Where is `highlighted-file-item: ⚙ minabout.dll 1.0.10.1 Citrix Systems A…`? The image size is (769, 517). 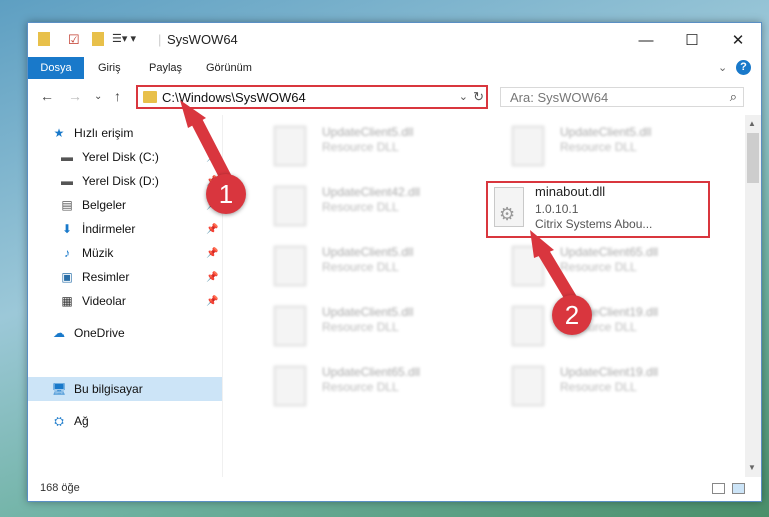
highlighted-file-item: ⚙ minabout.dll 1.0.10.1 Citrix Systems A… is located at coordinates (598, 209).